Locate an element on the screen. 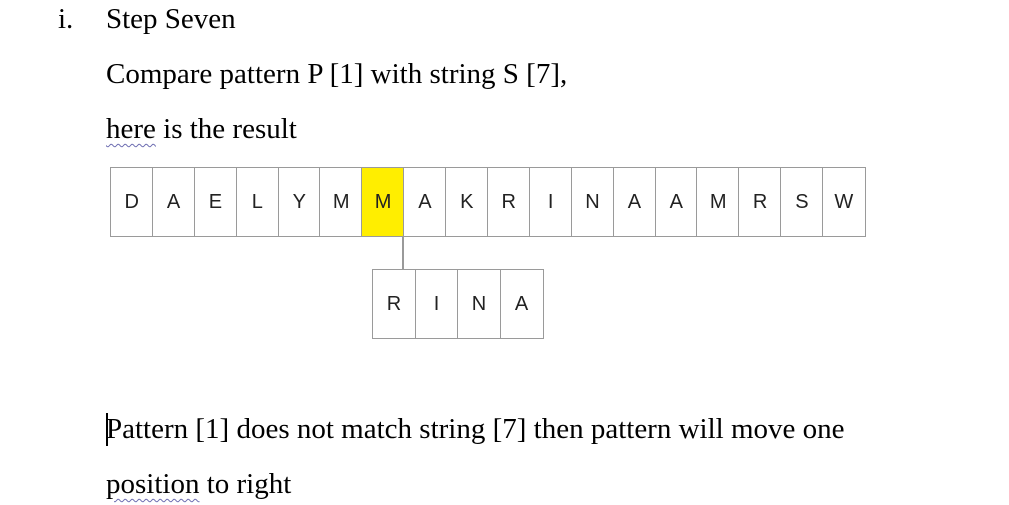 Image resolution: width=1009 pixels, height=505 pixels. string-cell-3: E is located at coordinates (215, 202).